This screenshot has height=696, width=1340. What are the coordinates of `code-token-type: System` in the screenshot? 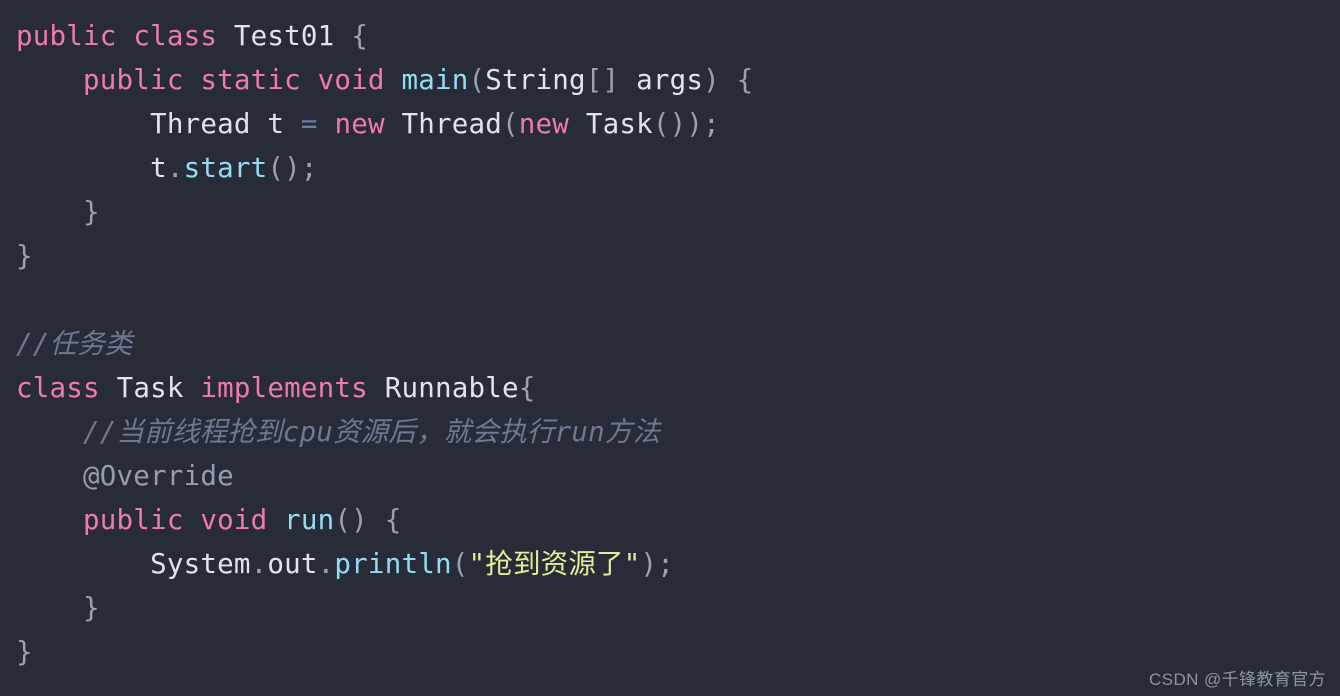 It's located at (200, 564).